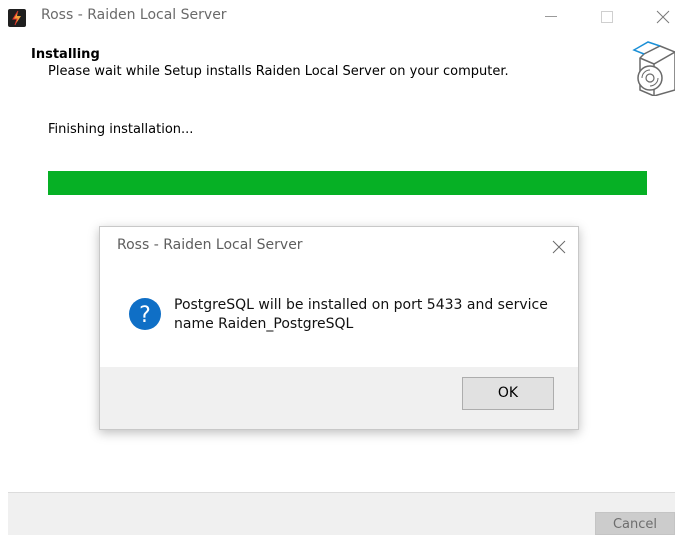 The height and width of the screenshot is (536, 675). What do you see at coordinates (210, 245) in the screenshot?
I see `dialog-title: Ross - Raiden Local Server` at bounding box center [210, 245].